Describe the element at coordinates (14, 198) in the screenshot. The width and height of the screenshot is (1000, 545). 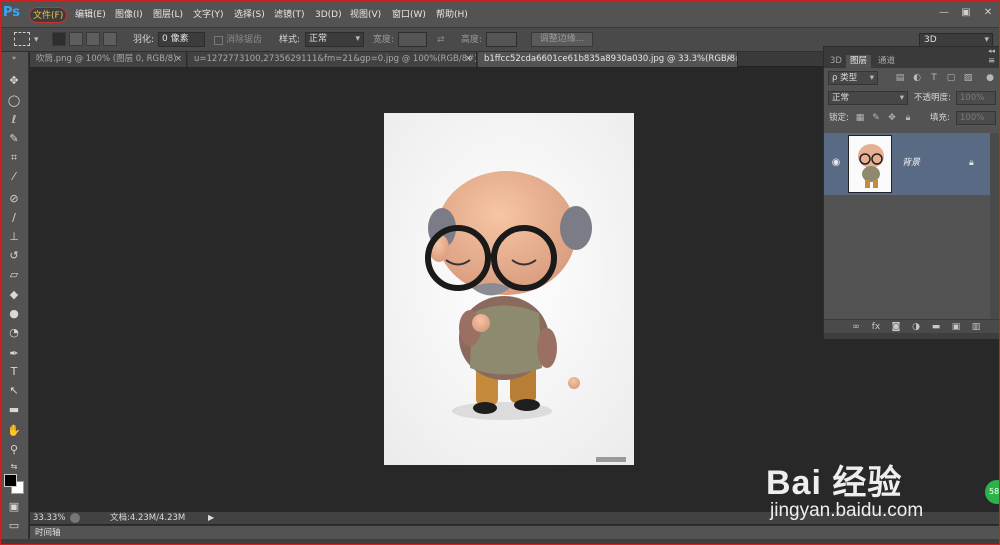
I see `healing-brush-tool-icon: ⊘` at that location.